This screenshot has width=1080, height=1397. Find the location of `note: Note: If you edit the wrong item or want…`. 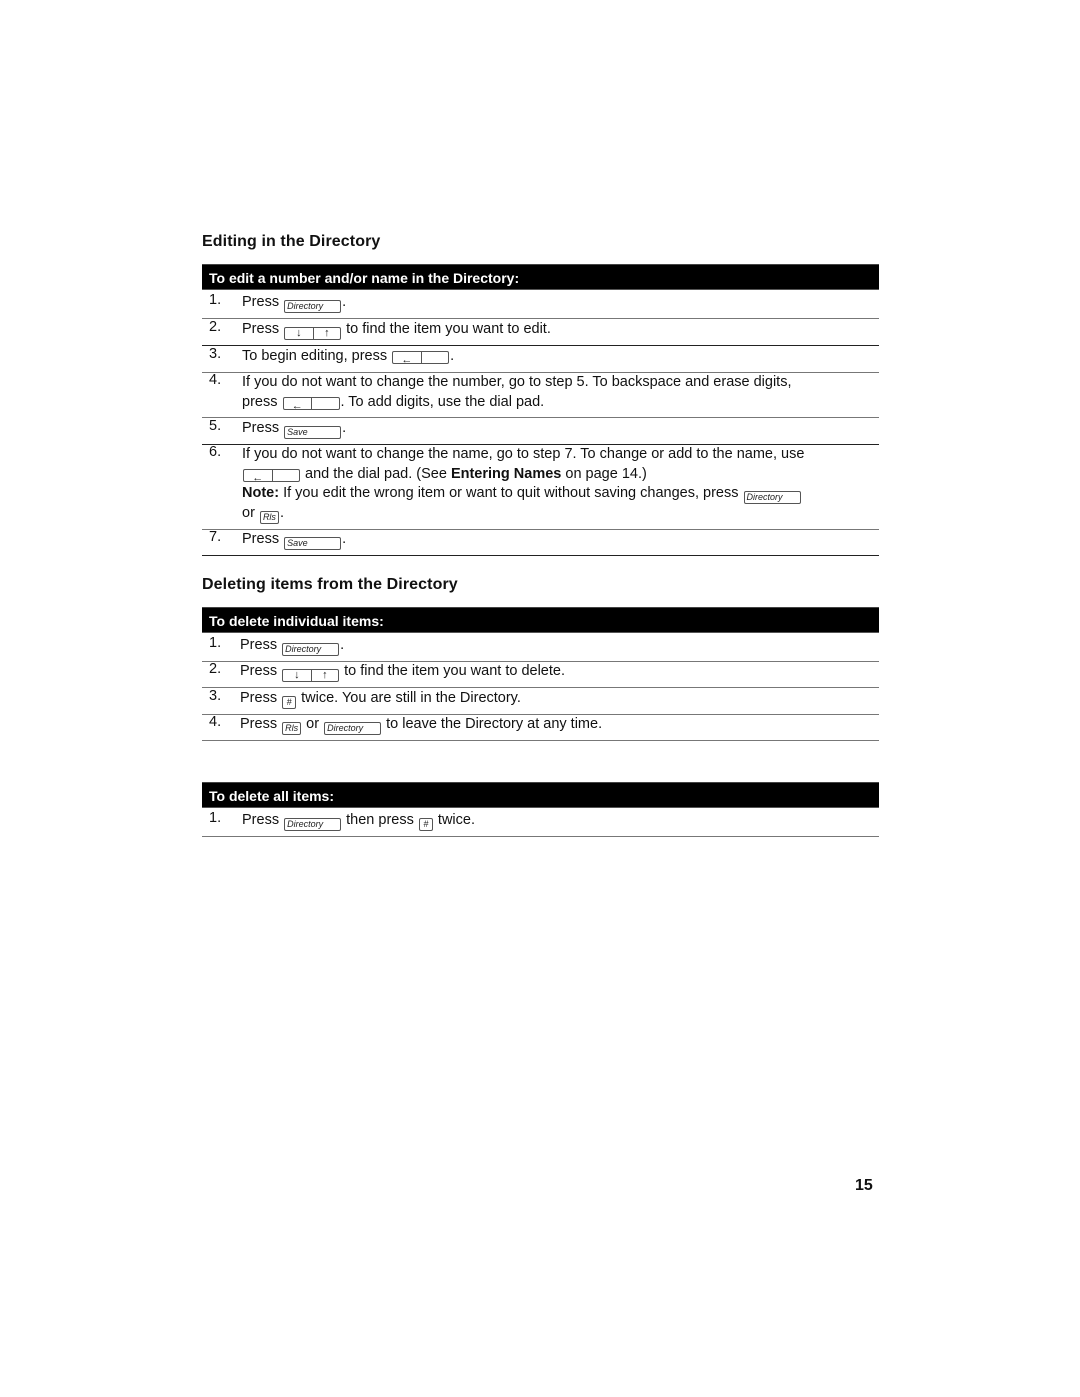

note: Note: If you edit the wrong item or want… is located at coordinates (560, 494).